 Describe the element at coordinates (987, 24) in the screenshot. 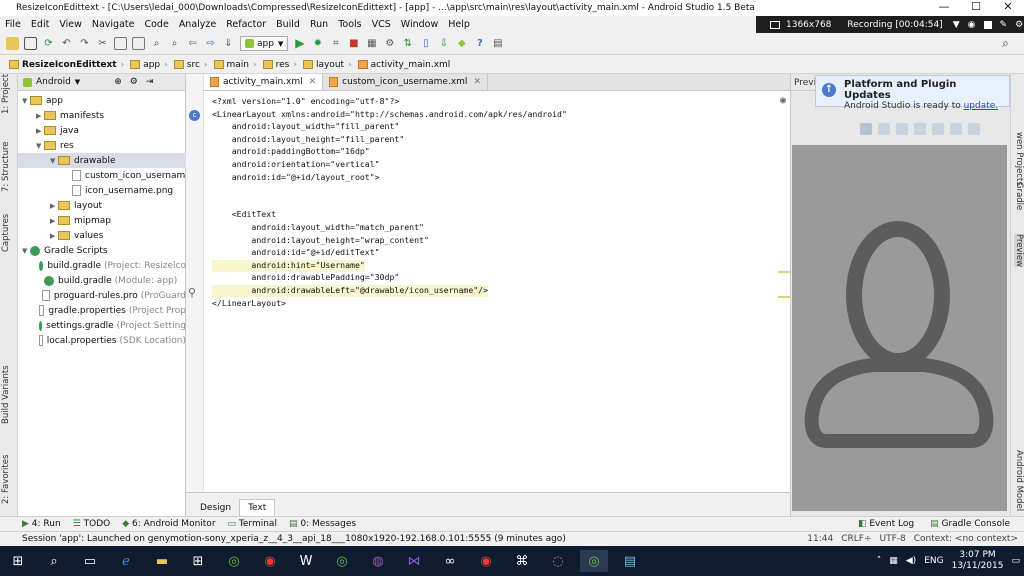

I see `stop-icon` at that location.